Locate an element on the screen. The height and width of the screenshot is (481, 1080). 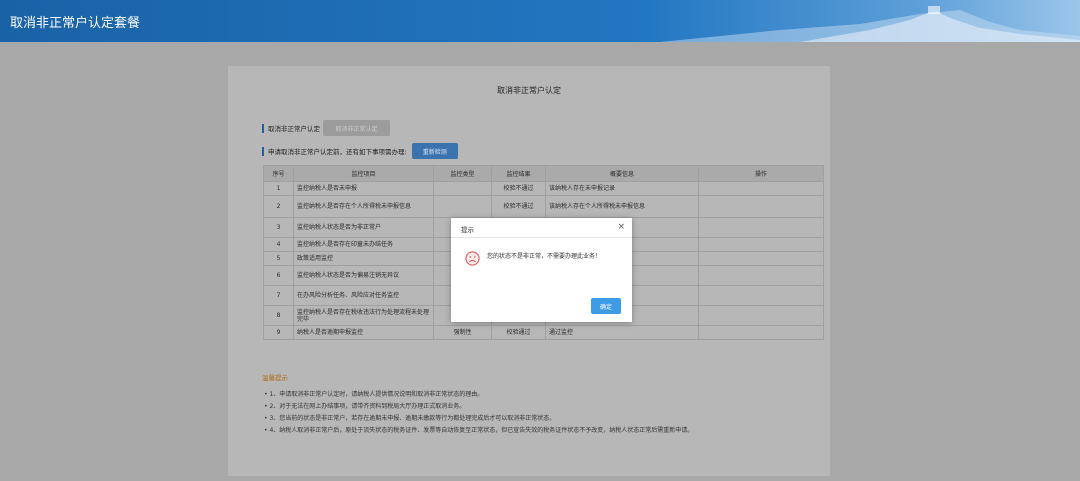
app-title: 取消非正常户认定套餐 is located at coordinates (75, 23).